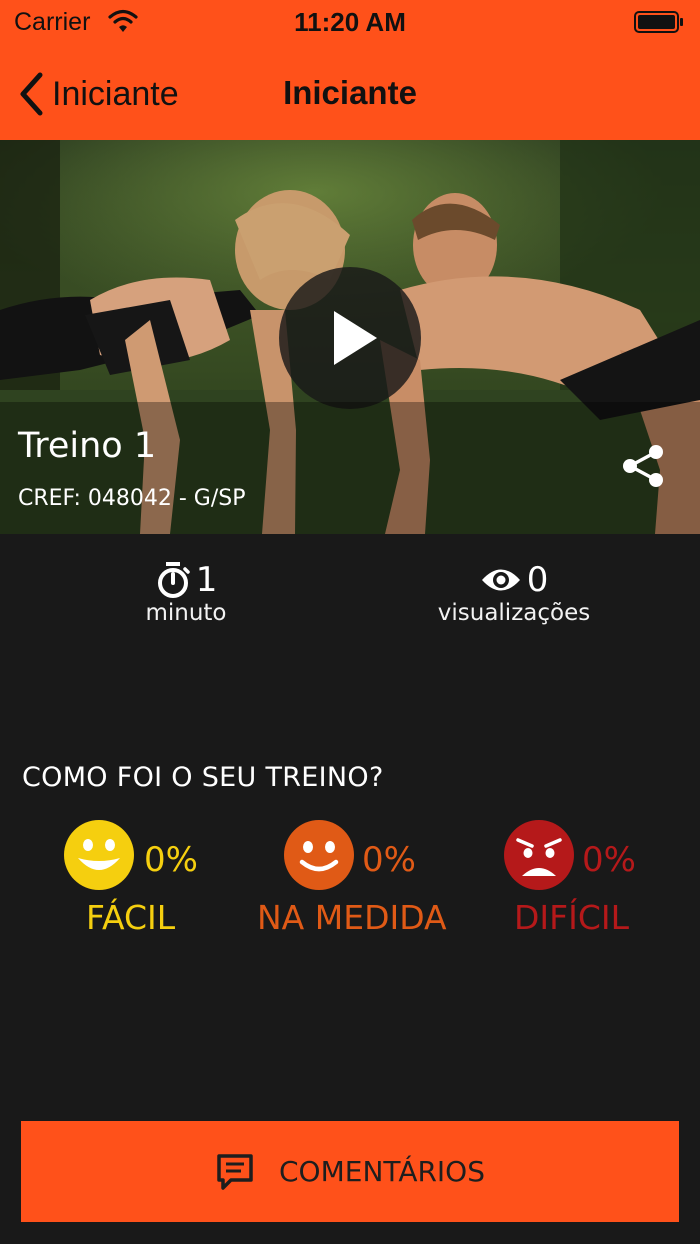 This screenshot has height=1244, width=700. I want to click on rating-easy-percent: 0%, so click(171, 860).